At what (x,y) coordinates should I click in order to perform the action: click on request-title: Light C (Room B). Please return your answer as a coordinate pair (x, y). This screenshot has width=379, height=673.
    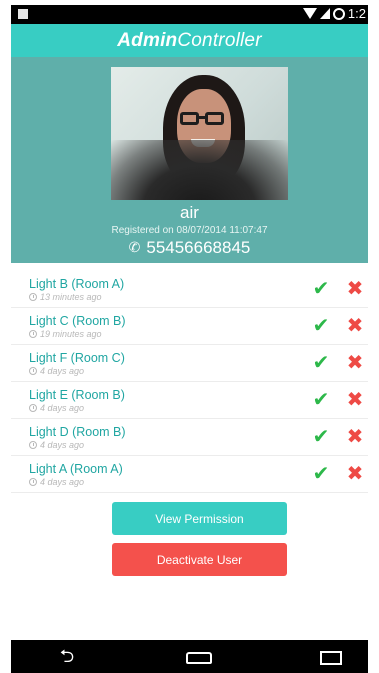
    Looking at the image, I should click on (77, 321).